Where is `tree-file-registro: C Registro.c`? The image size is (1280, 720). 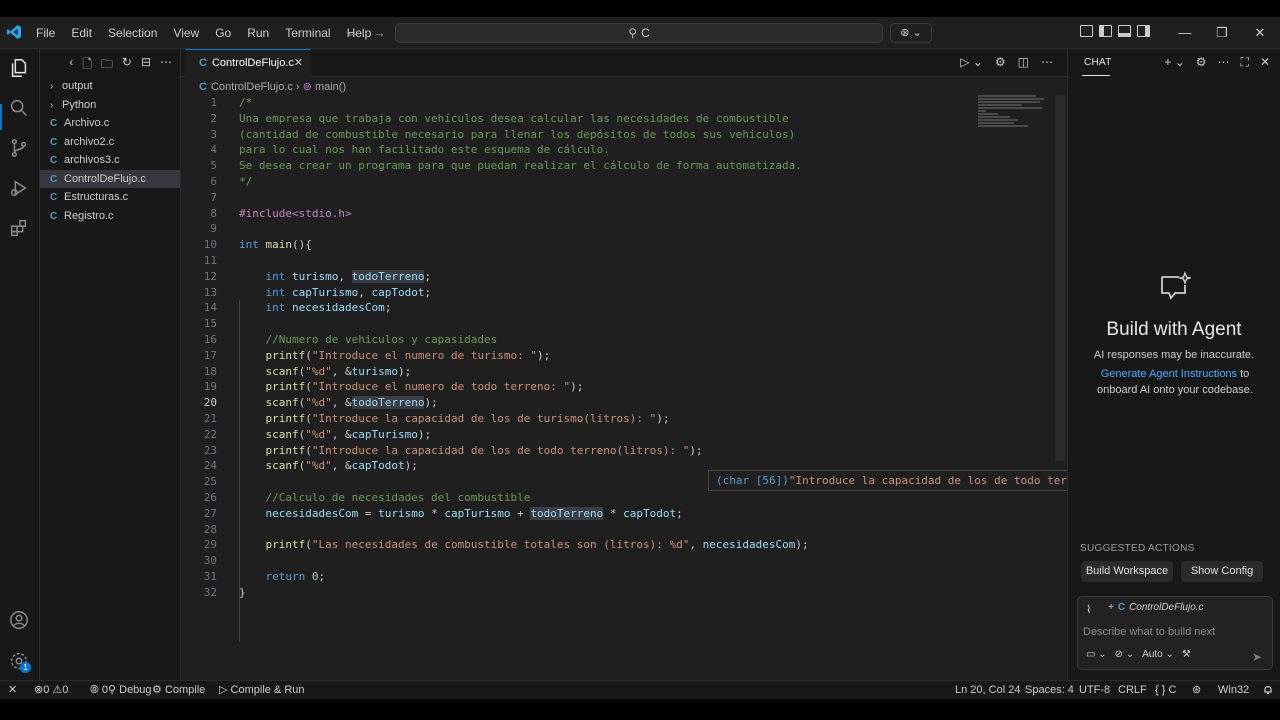
tree-file-registro: C Registro.c is located at coordinates (110, 216).